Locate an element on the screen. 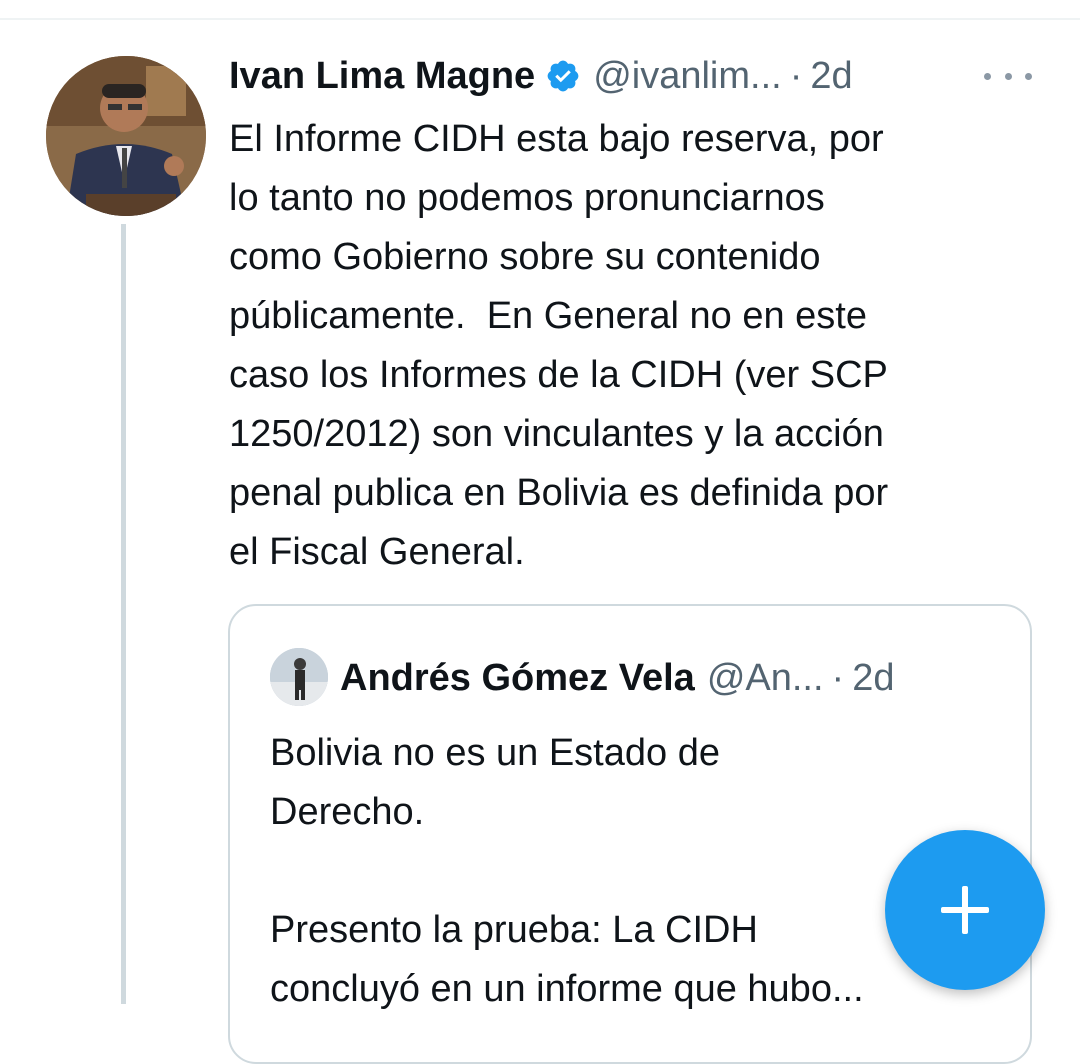 Image resolution: width=1080 pixels, height=1064 pixels. quoted-tweet-time: 2d is located at coordinates (873, 678).